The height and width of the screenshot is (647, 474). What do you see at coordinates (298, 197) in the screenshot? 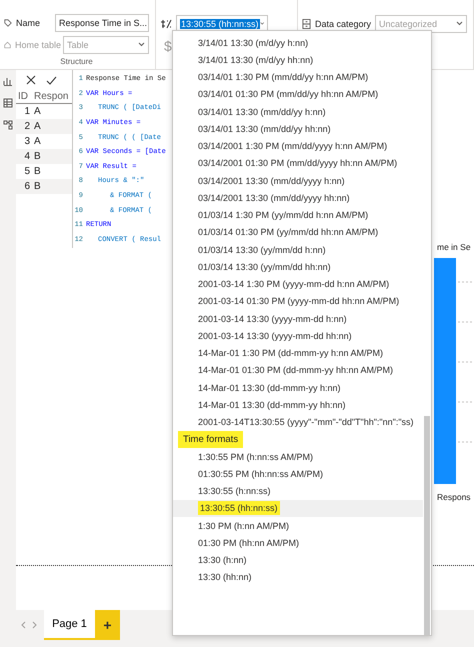
I see `dropdown-option: 03/14/2001 13:30 (mm/dd/yyyy hh:nn)` at bounding box center [298, 197].